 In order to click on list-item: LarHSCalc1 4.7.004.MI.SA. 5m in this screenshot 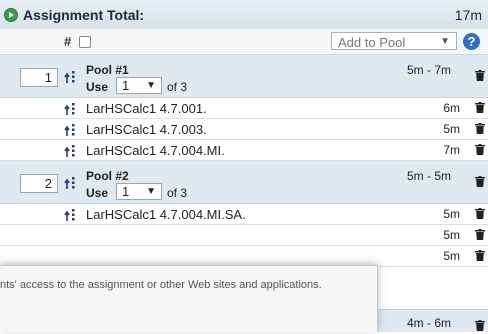, I will do `click(244, 214)`.